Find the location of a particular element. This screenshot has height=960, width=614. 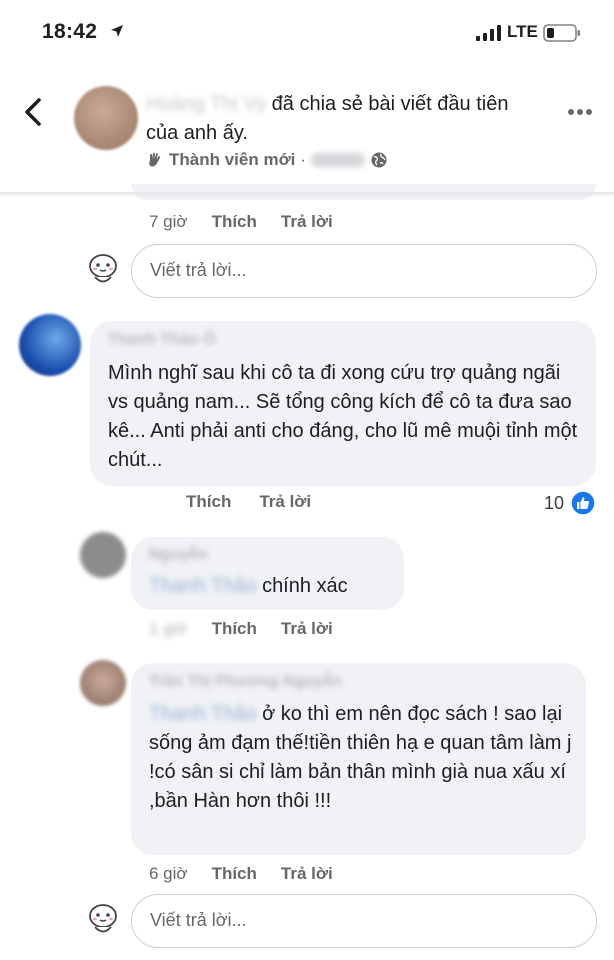

cellular-signal-icon is located at coordinates (488, 33).